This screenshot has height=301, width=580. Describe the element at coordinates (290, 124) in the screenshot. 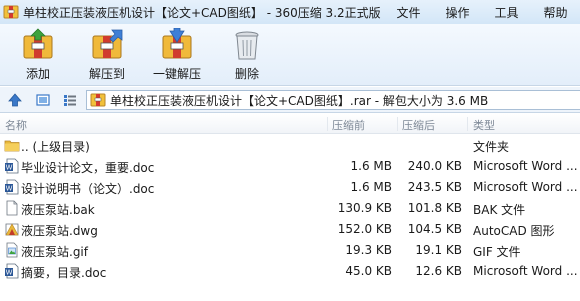

I see `file-list-header: 名称 压缩前 压缩后 类型` at that location.